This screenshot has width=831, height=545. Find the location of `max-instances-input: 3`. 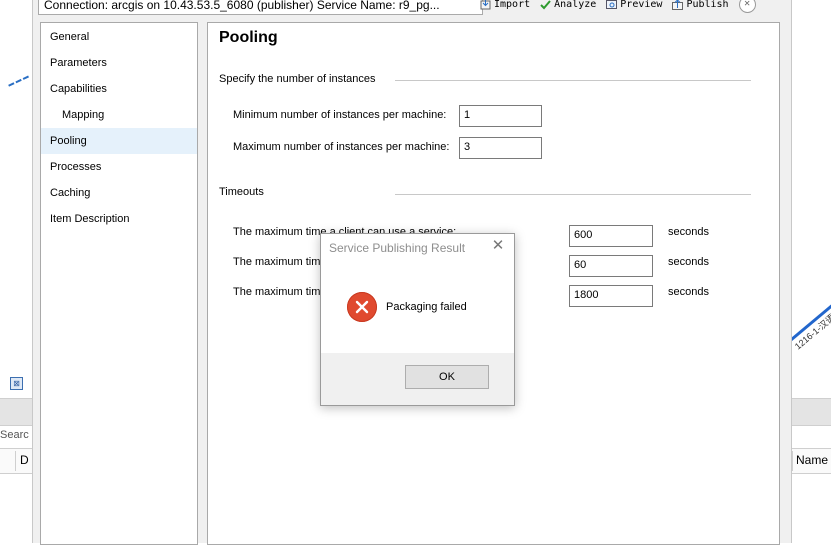

max-instances-input: 3 is located at coordinates (500, 148).